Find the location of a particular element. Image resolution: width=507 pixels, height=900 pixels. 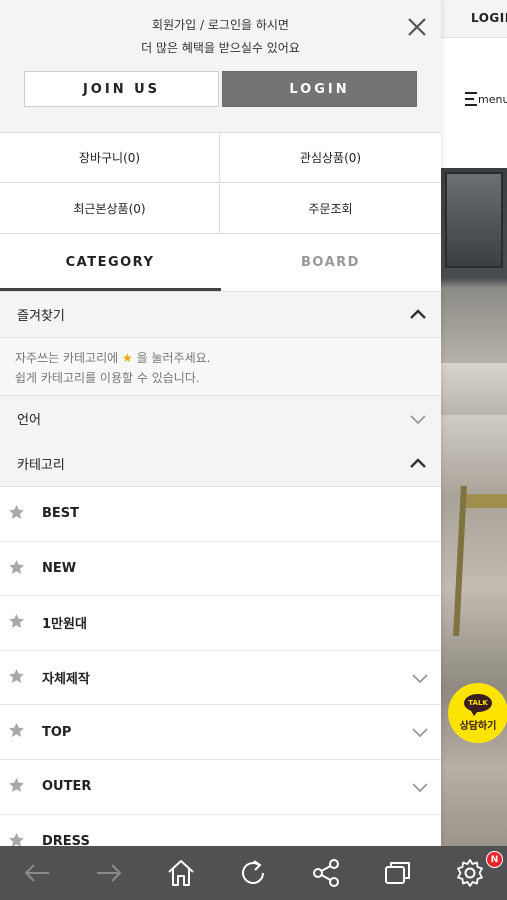

favorites-title: 즐겨찾기 is located at coordinates (41, 316).